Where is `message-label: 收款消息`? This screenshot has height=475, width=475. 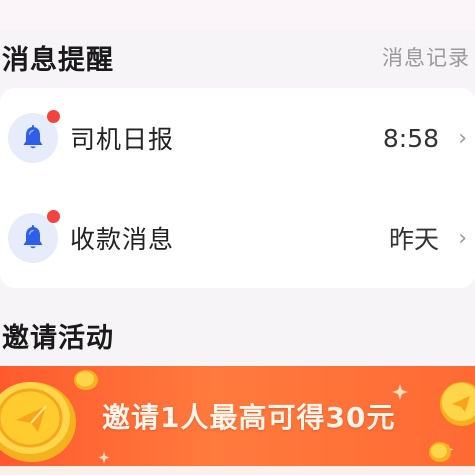
message-label: 收款消息 is located at coordinates (122, 239).